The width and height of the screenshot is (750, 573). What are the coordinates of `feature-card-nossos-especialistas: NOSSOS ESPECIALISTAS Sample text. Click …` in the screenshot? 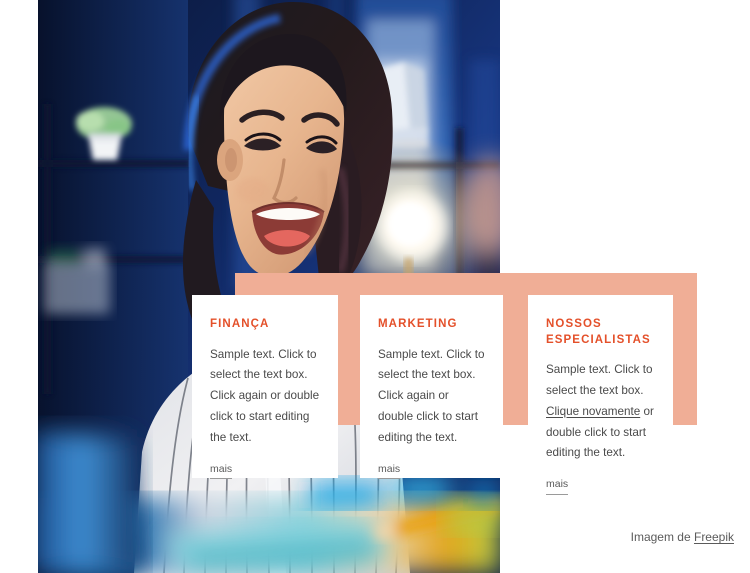 It's located at (600, 395).